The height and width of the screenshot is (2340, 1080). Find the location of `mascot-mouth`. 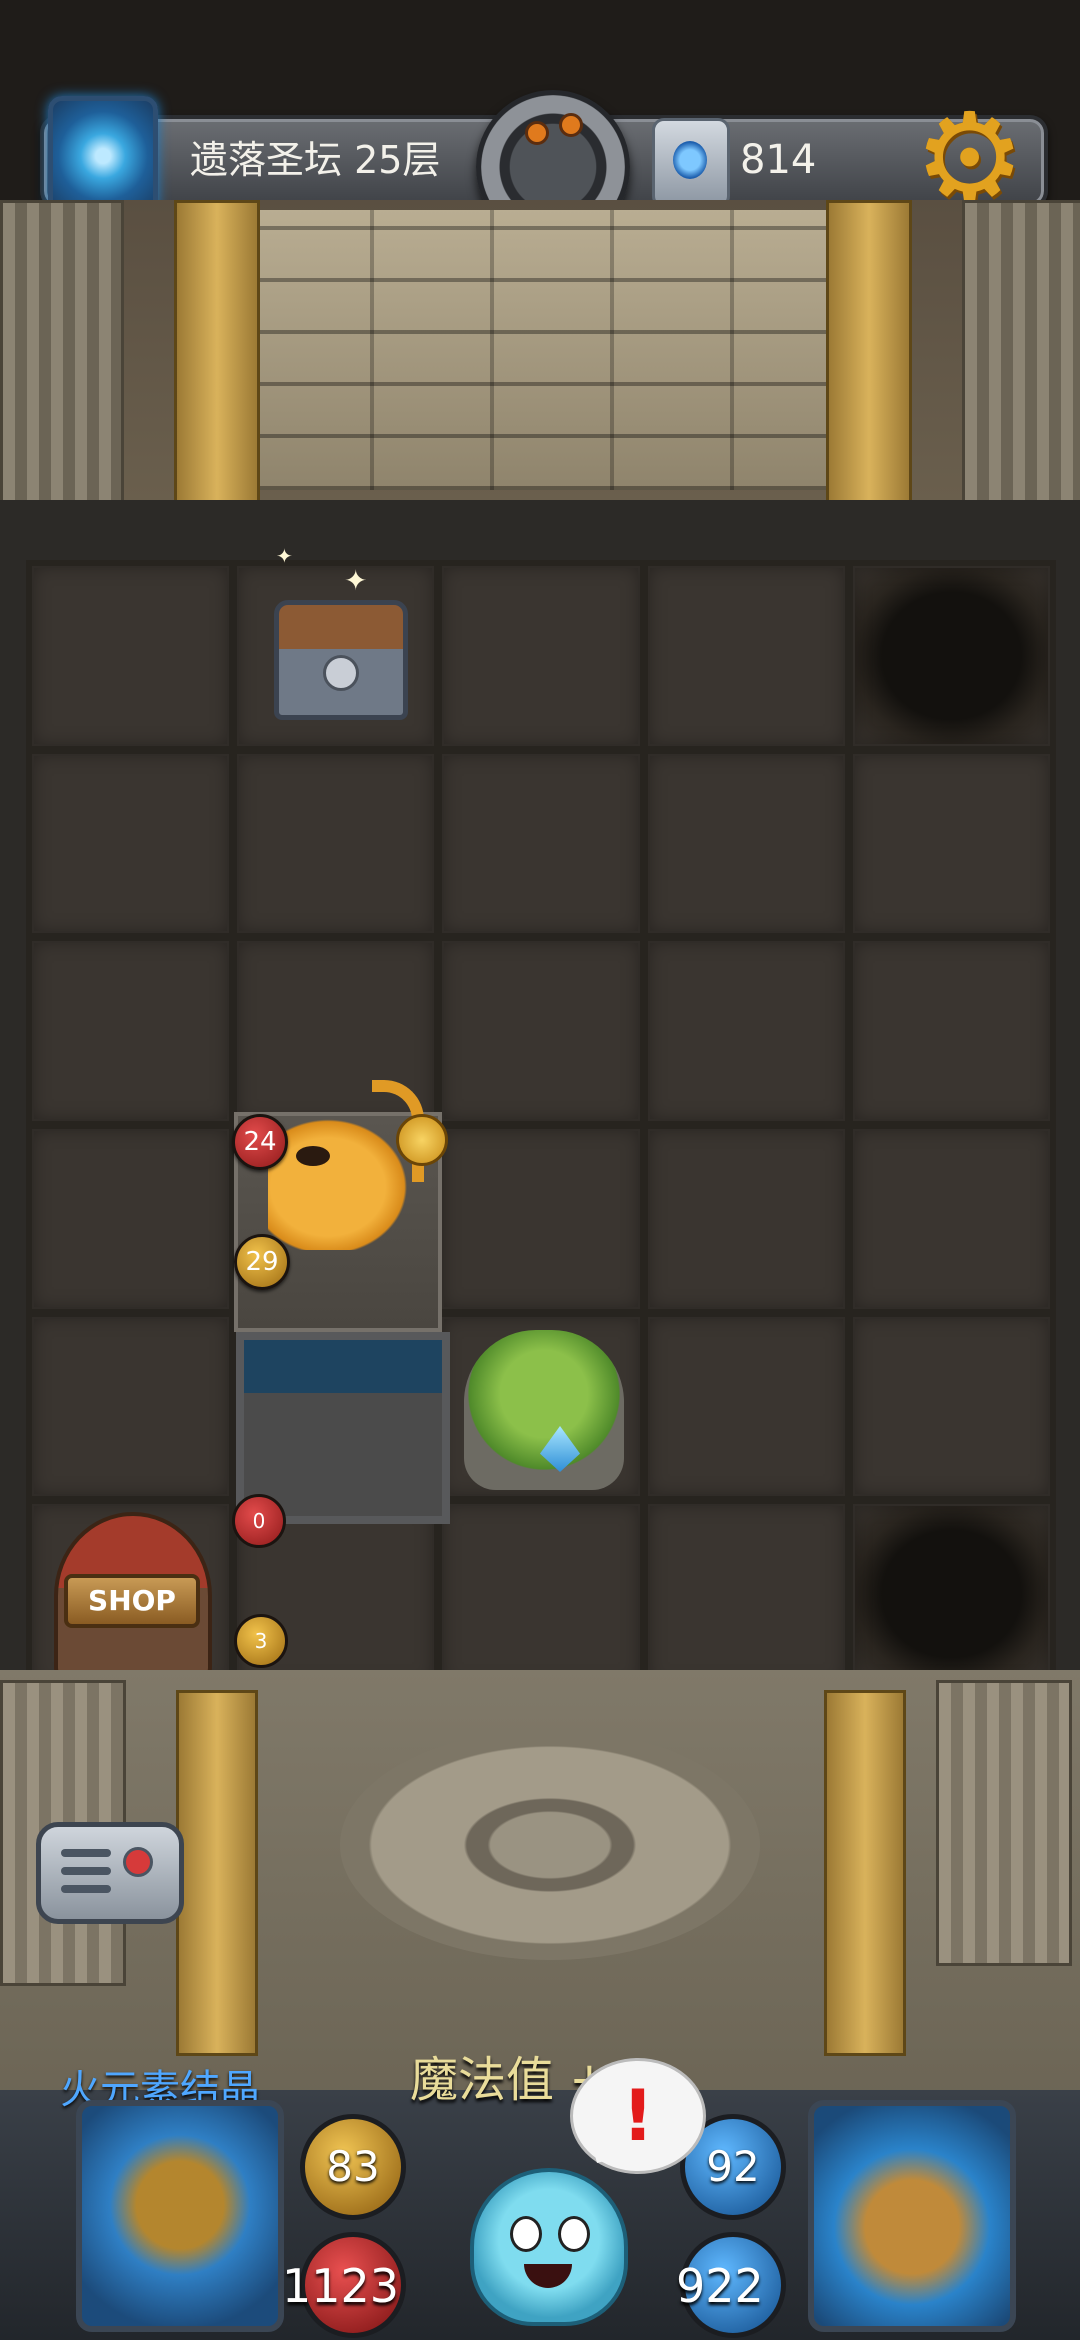

mascot-mouth is located at coordinates (548, 2276).